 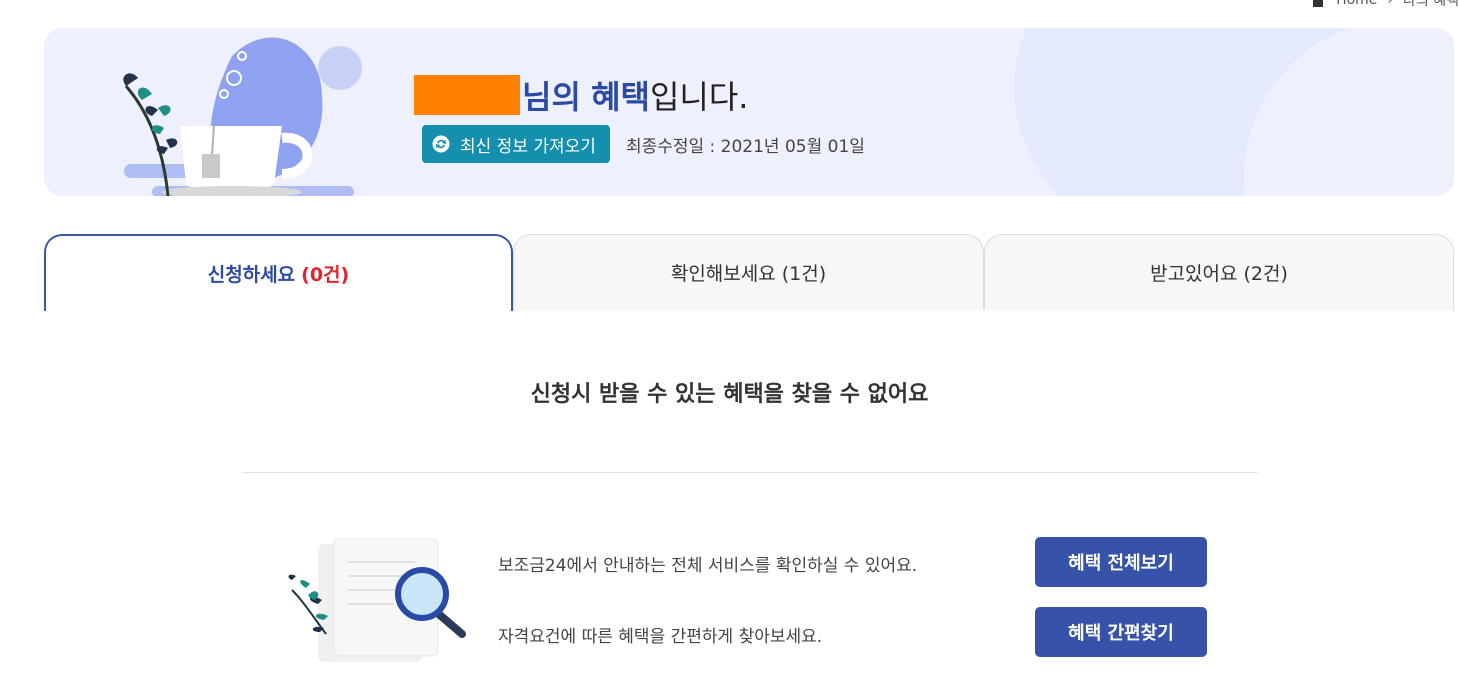 I want to click on empty-message: 신청시 받을 수 있는 혜택을 찾을 수 없어요, so click(x=729, y=394).